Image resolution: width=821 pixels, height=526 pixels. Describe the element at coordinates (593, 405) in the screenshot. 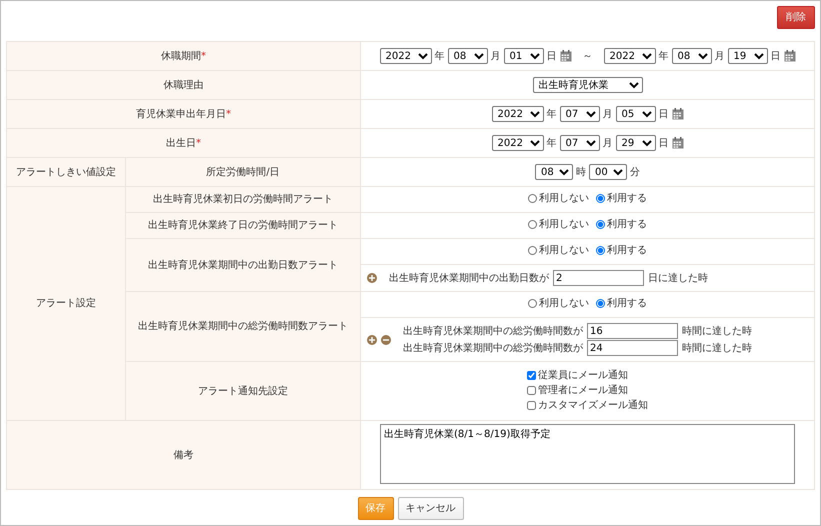

I see `checkbox-label: カスタマイズメール通知` at that location.